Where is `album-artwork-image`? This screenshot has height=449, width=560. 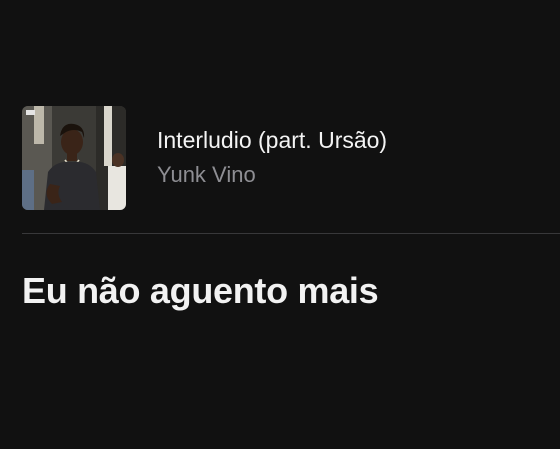 album-artwork-image is located at coordinates (74, 158).